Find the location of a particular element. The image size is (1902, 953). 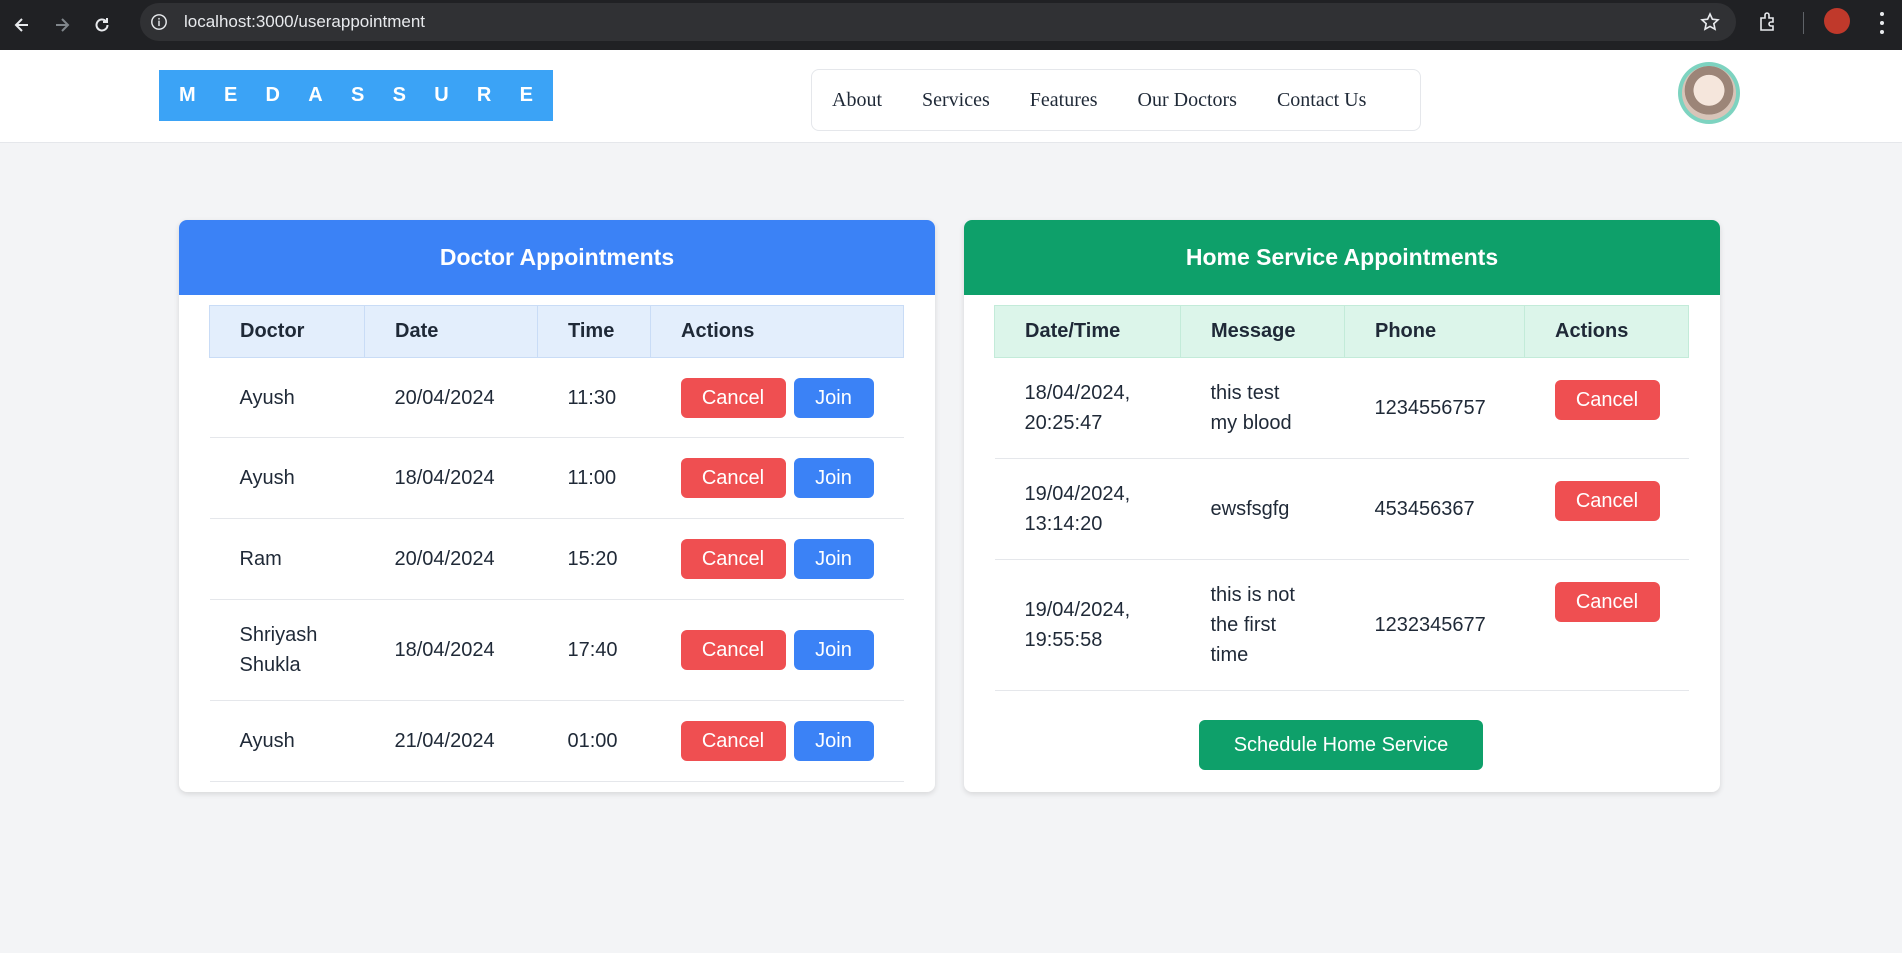

column-header-datetime: Date/Time is located at coordinates (1087, 331).